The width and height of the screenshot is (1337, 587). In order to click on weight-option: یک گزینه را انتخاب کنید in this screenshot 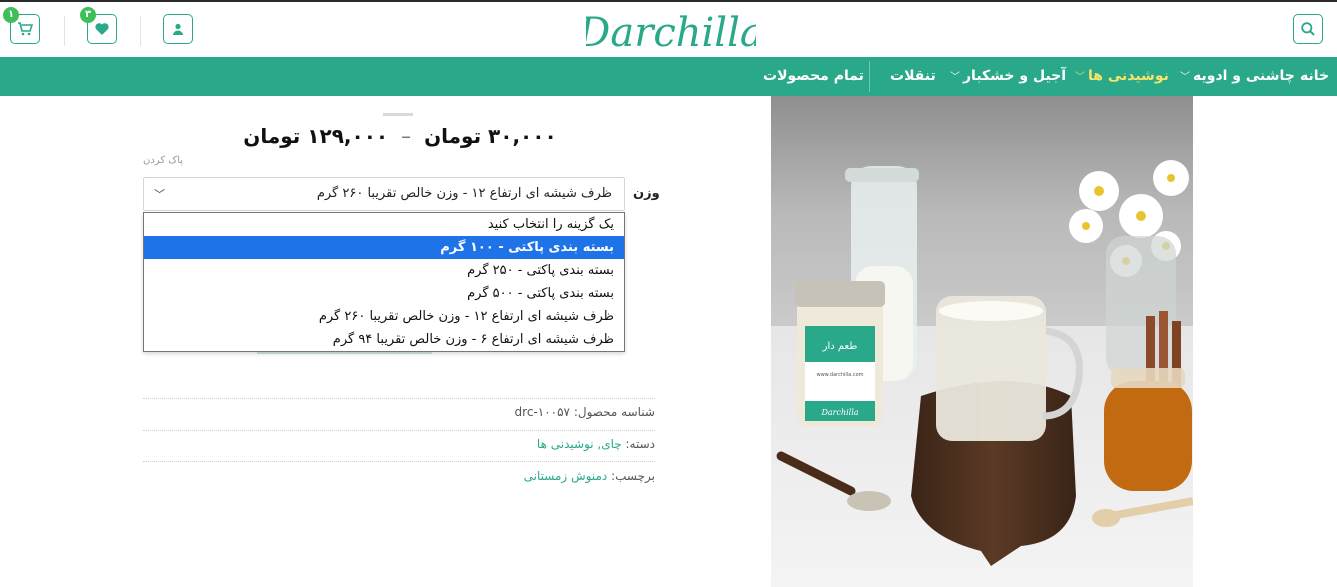, I will do `click(384, 224)`.